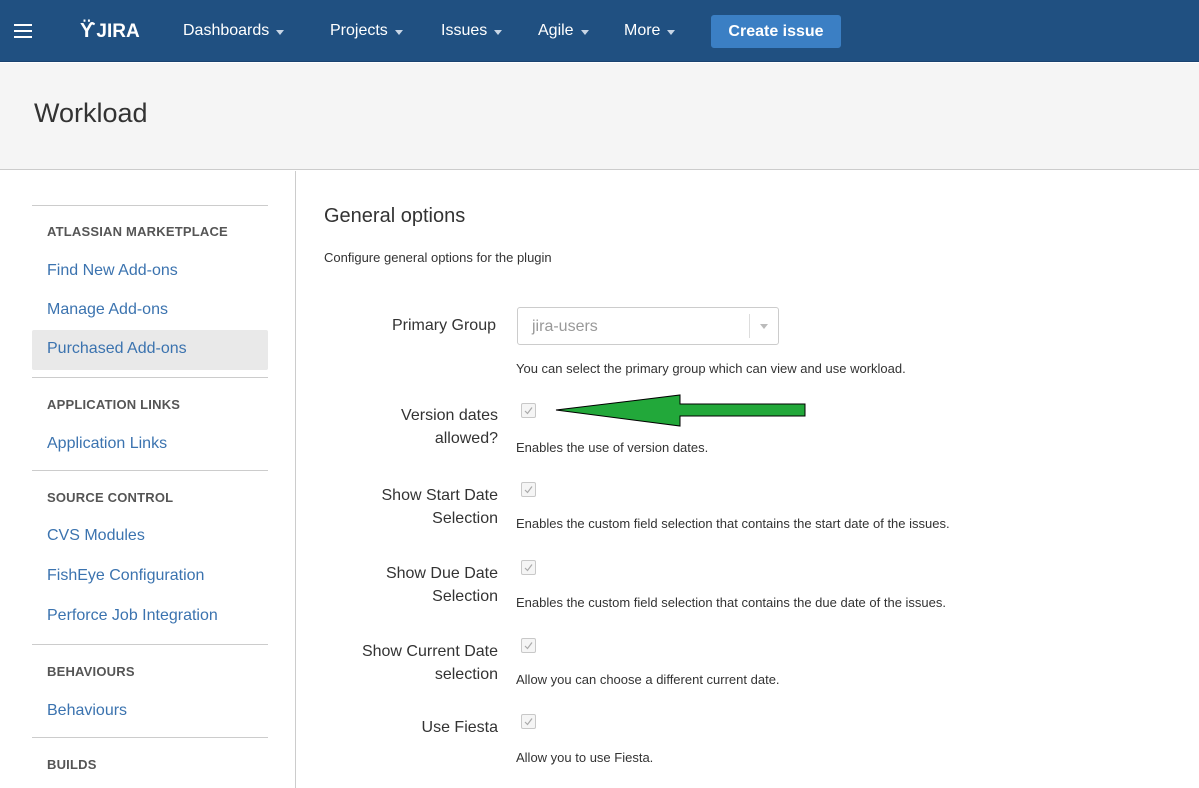 This screenshot has width=1199, height=788. Describe the element at coordinates (395, 216) in the screenshot. I see `section-heading: General options` at that location.